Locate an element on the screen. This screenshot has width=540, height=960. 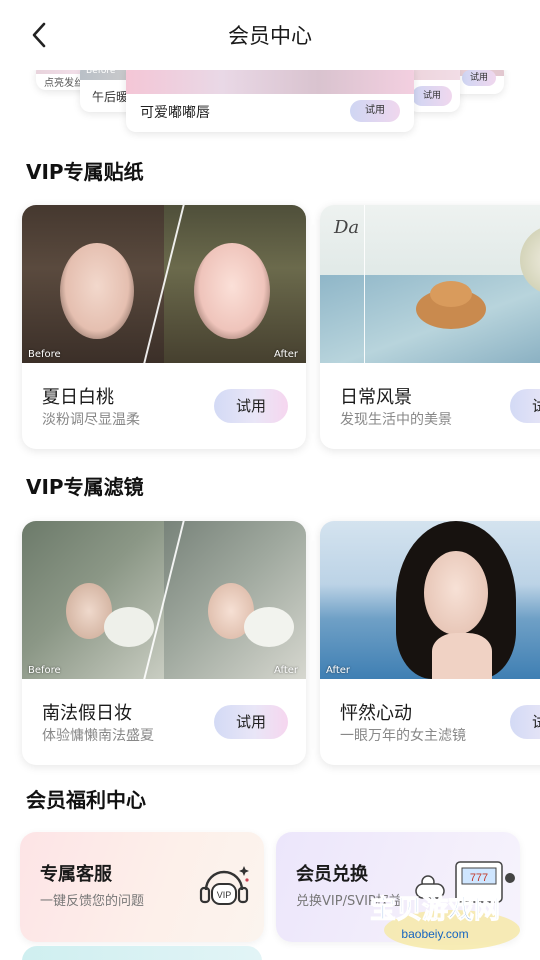
effect-name: 可爱嘟嘟唇 is located at coordinates (175, 113).